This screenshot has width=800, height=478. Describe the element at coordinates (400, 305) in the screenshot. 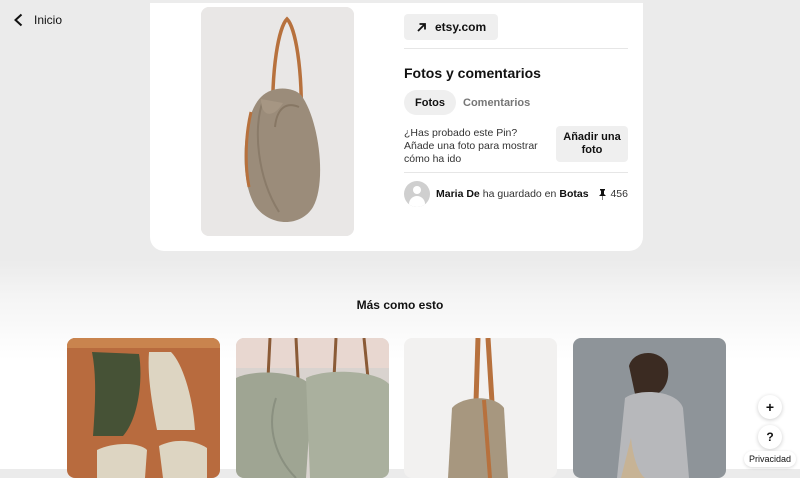

I see `more-like-this-title: Más como esto` at that location.